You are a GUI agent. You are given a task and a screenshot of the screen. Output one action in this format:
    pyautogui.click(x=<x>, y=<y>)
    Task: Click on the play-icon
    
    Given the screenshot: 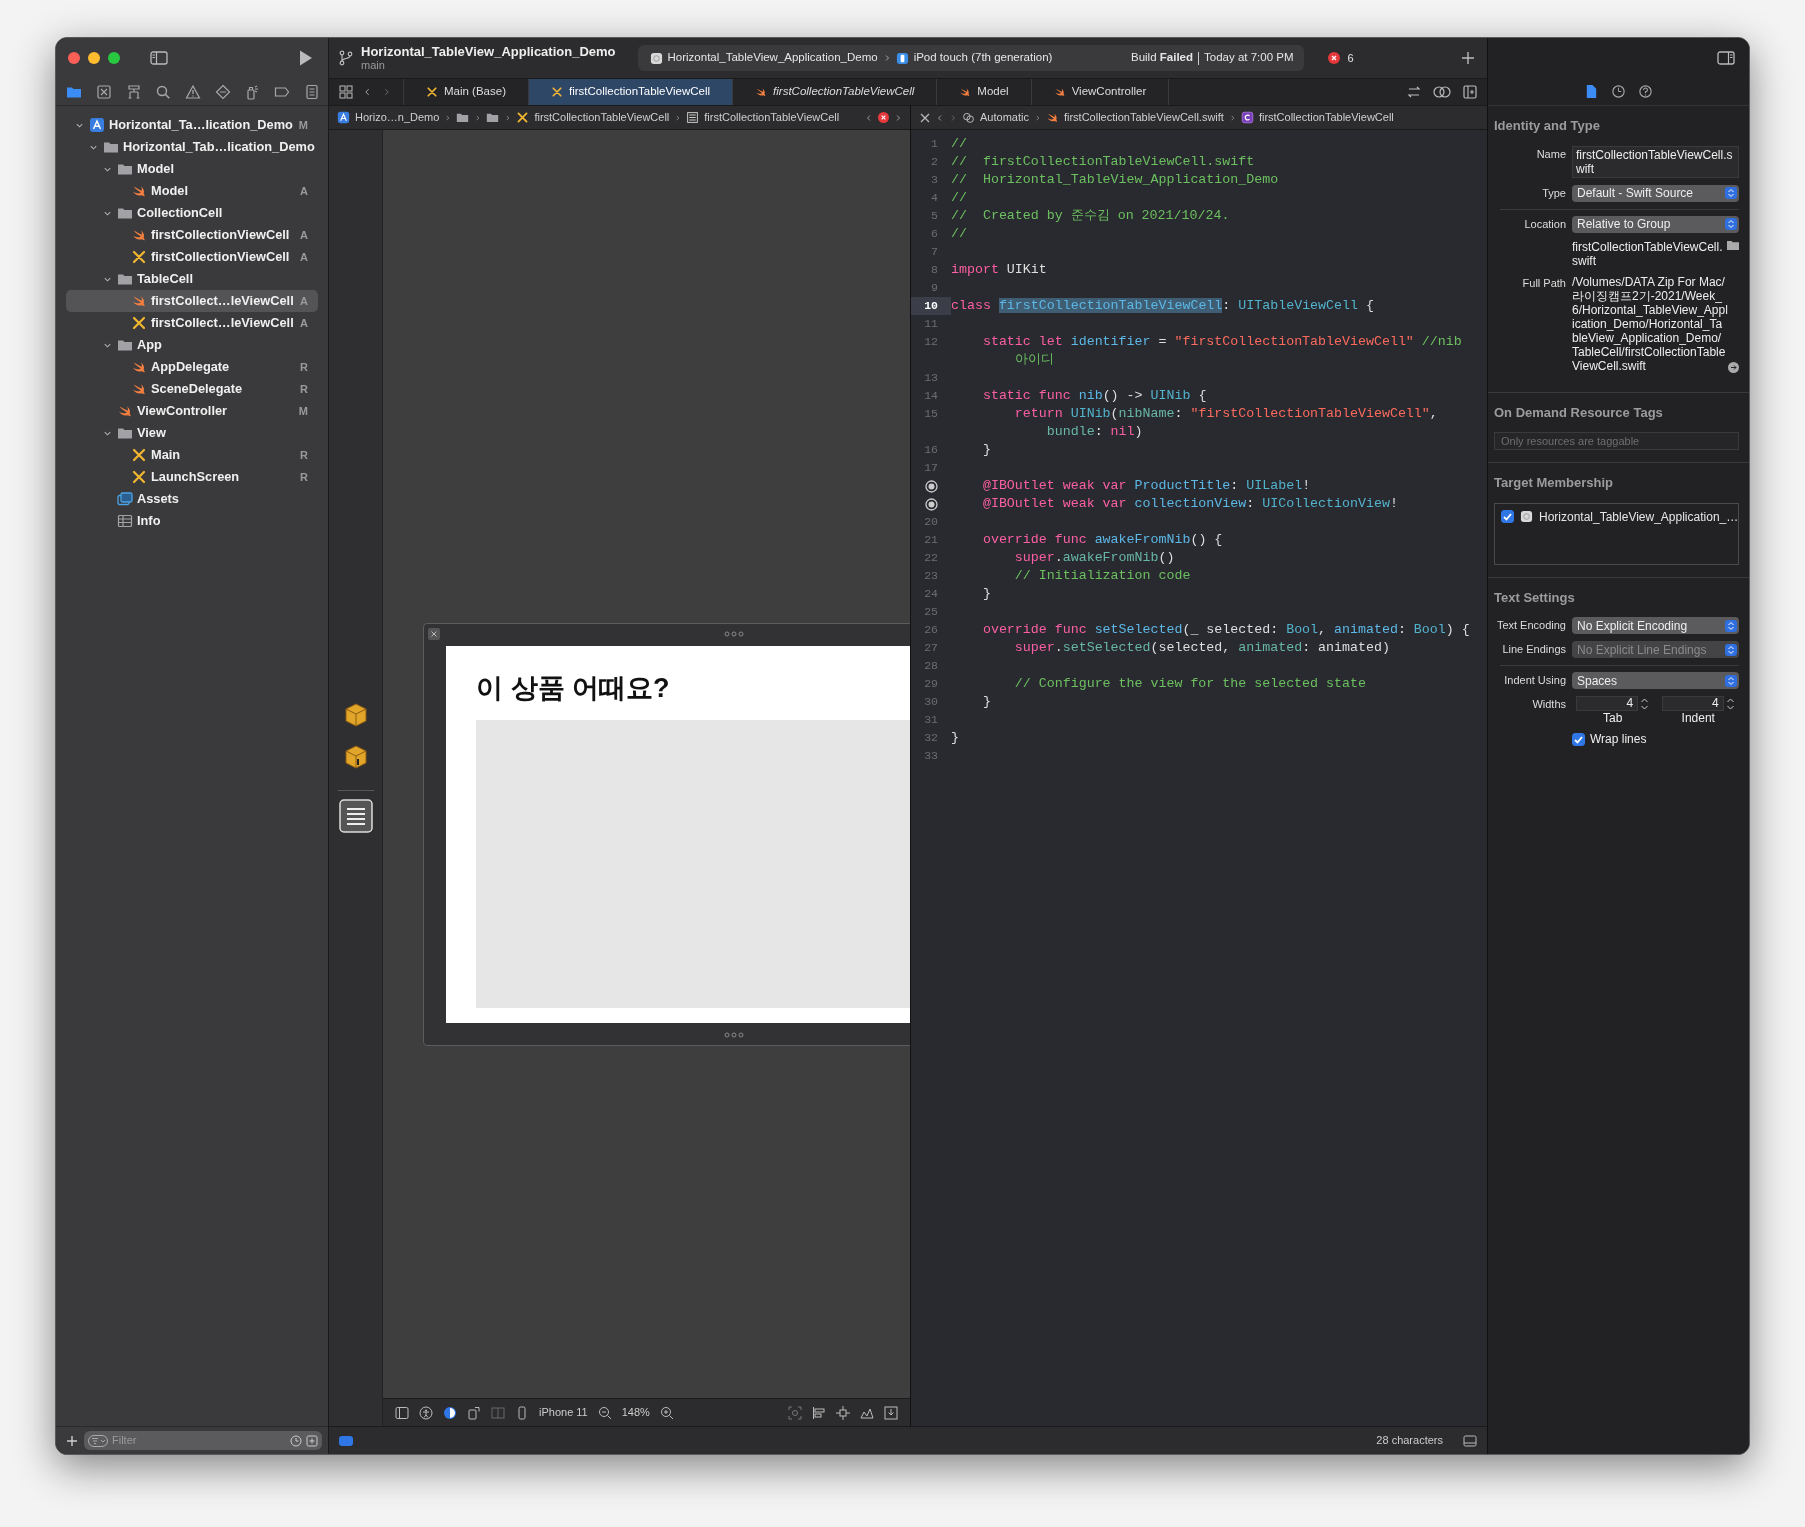 What is the action you would take?
    pyautogui.click(x=306, y=58)
    